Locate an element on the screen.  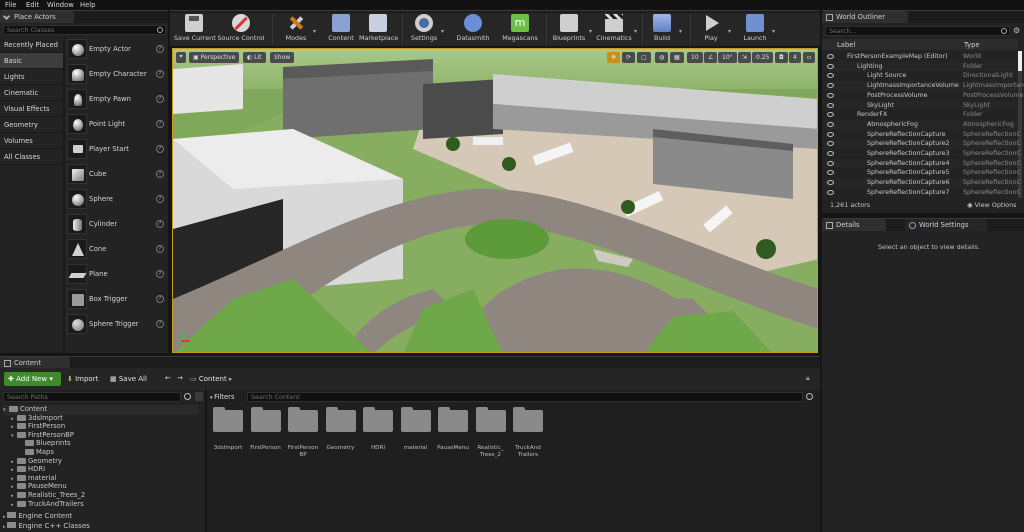
angle-snap-icon: ∠ is located at coordinates (711, 57).